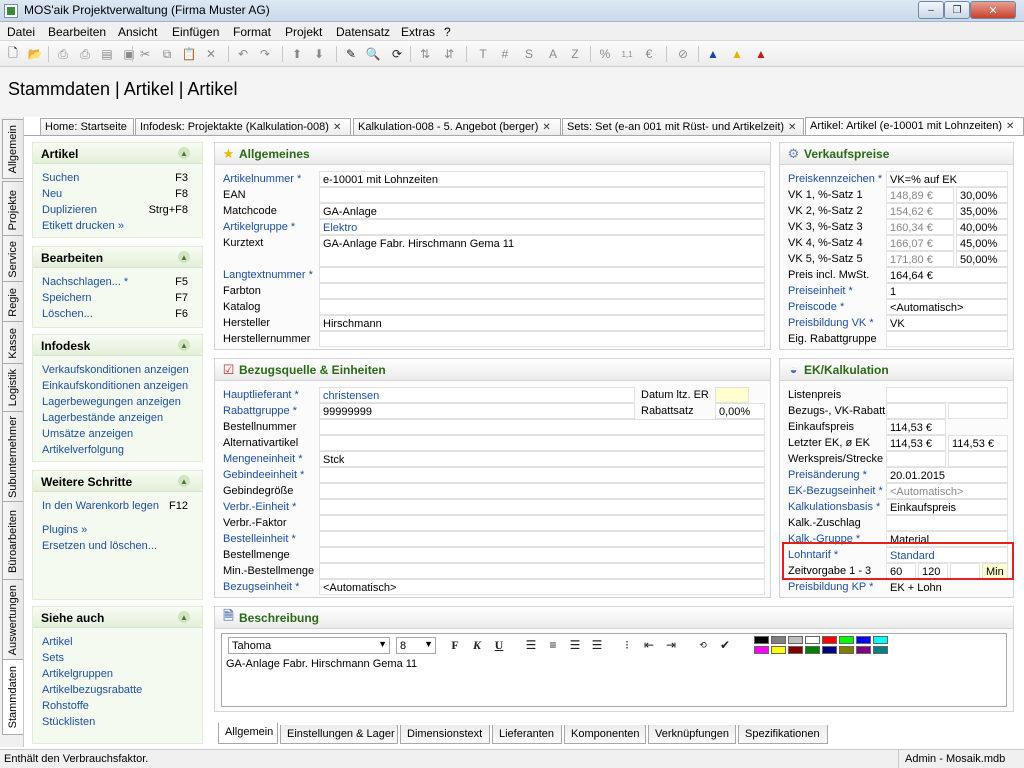 The image size is (1024, 768). What do you see at coordinates (542, 475) in the screenshot?
I see `gebindeeinheit-input` at bounding box center [542, 475].